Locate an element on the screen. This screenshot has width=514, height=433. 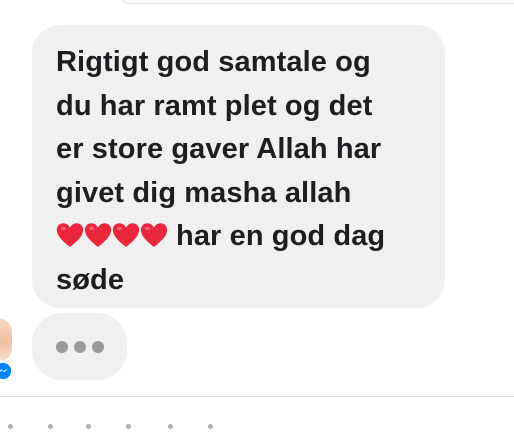
typing-indicator is located at coordinates (79, 346).